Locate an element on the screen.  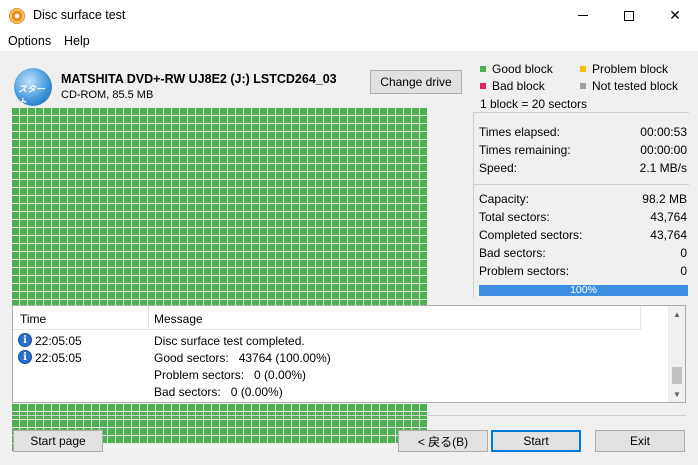
column-header-time: Time is located at coordinates (33, 319).